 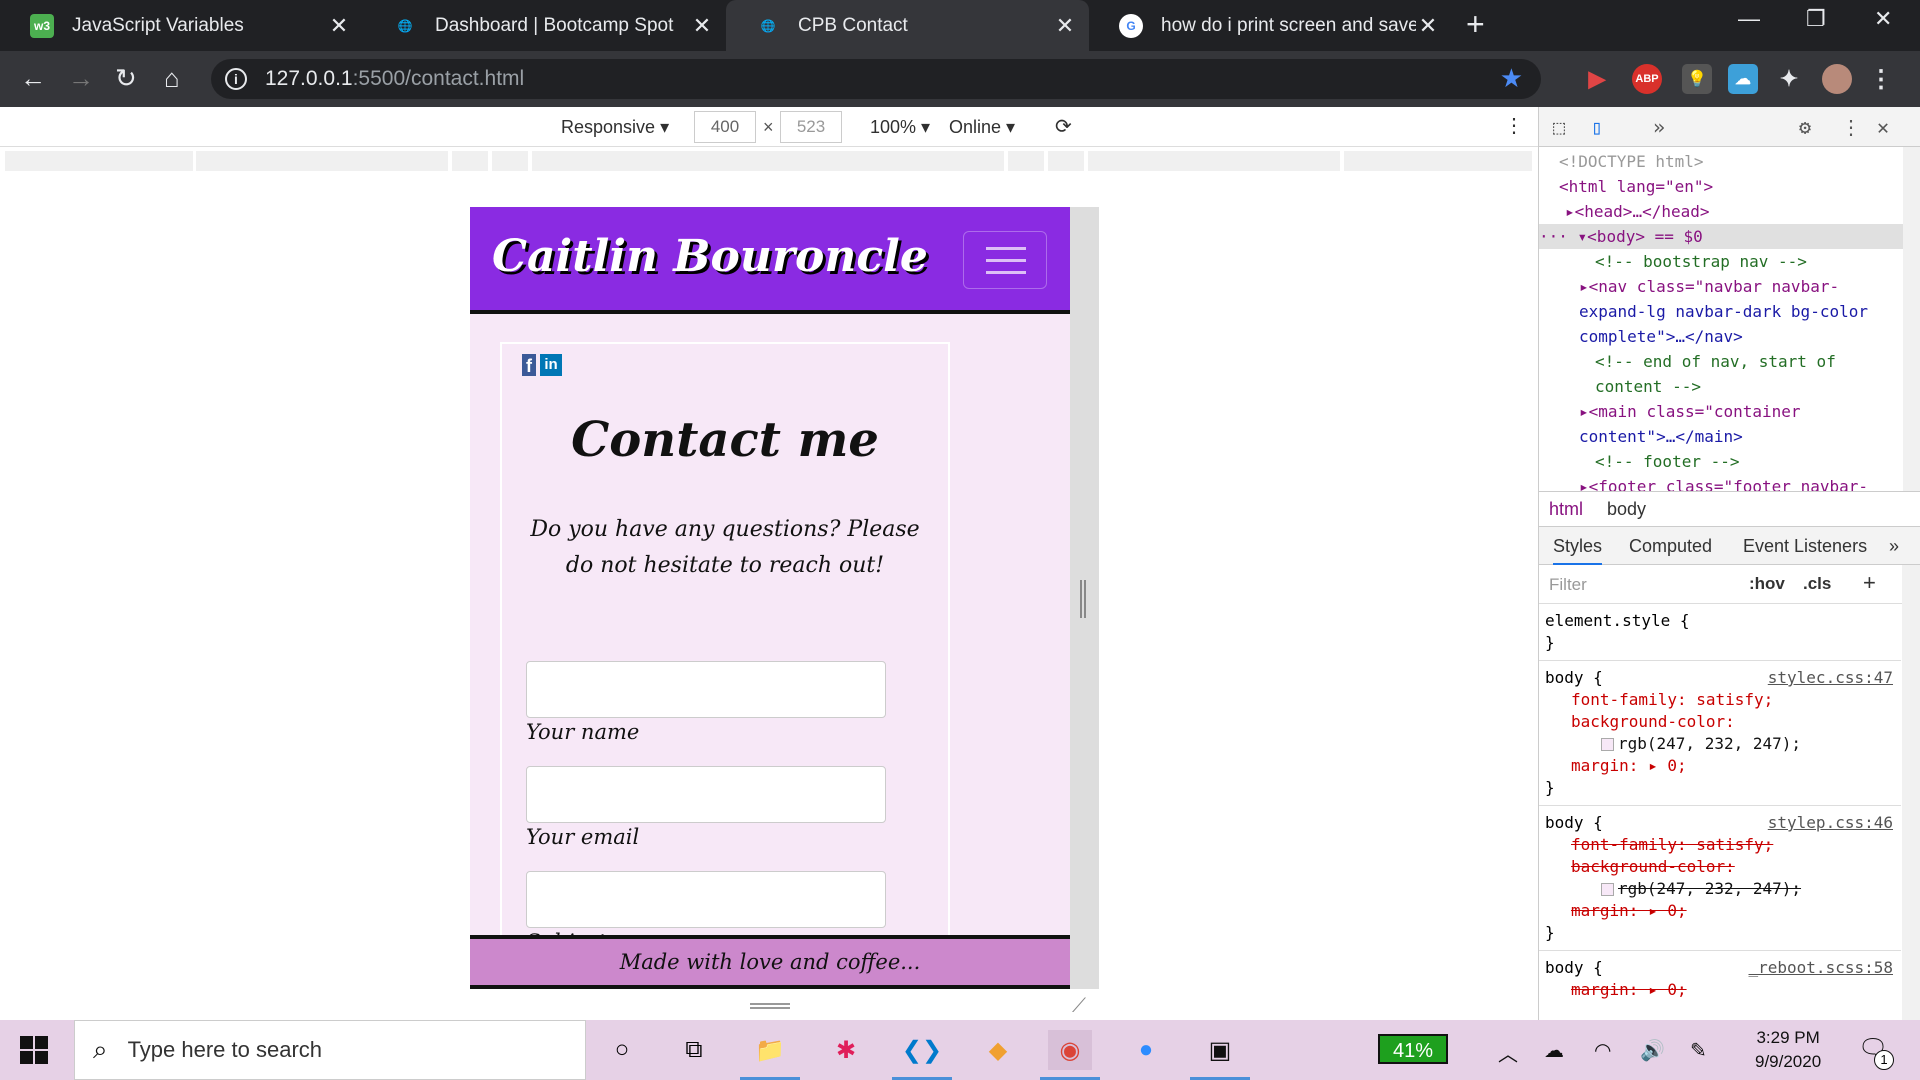 What do you see at coordinates (907, 25) in the screenshot?
I see `tab-cpb-contact: 🌐 CPB Contact ✕` at bounding box center [907, 25].